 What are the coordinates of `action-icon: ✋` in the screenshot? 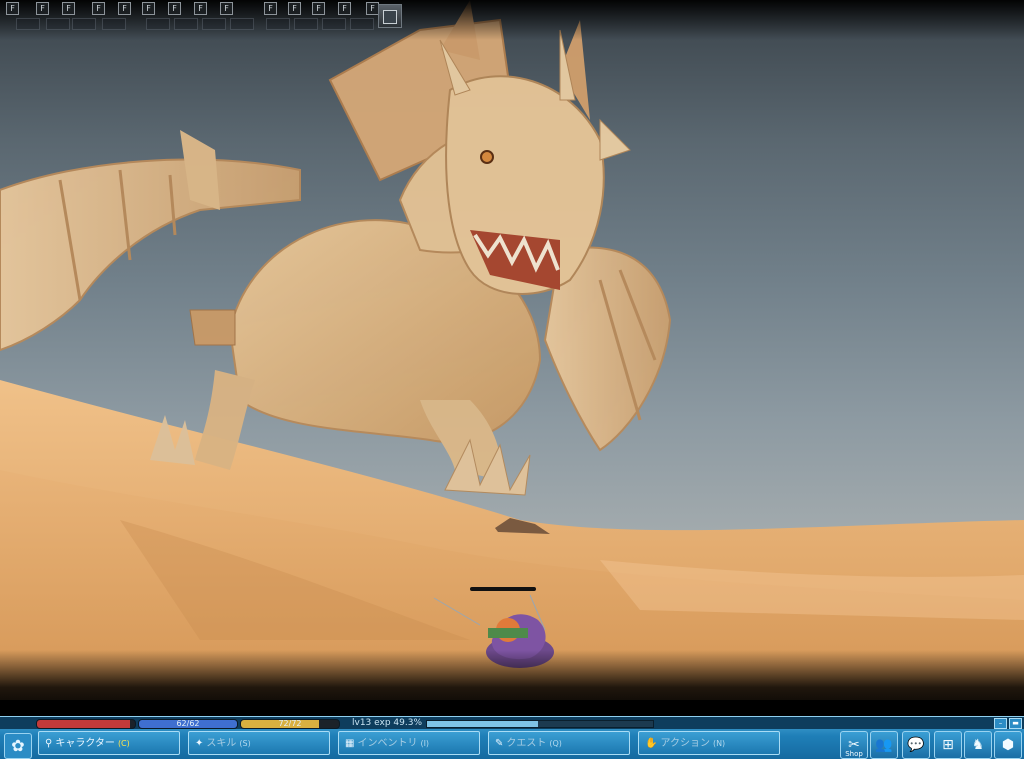 It's located at (651, 743).